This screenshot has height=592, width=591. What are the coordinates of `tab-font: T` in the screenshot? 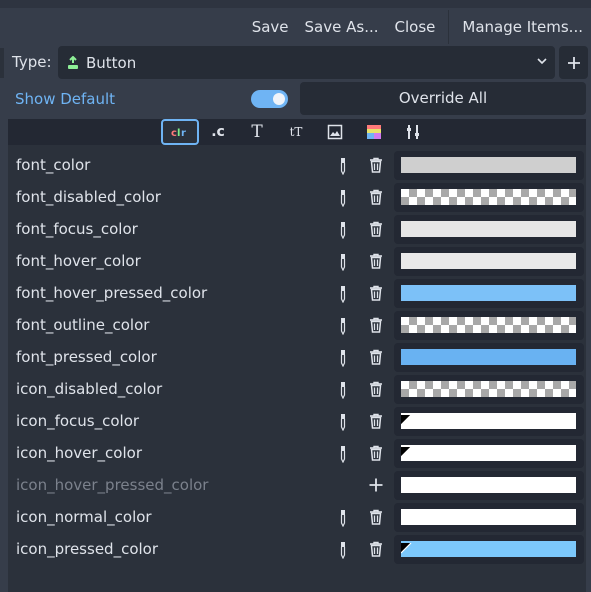 It's located at (257, 132).